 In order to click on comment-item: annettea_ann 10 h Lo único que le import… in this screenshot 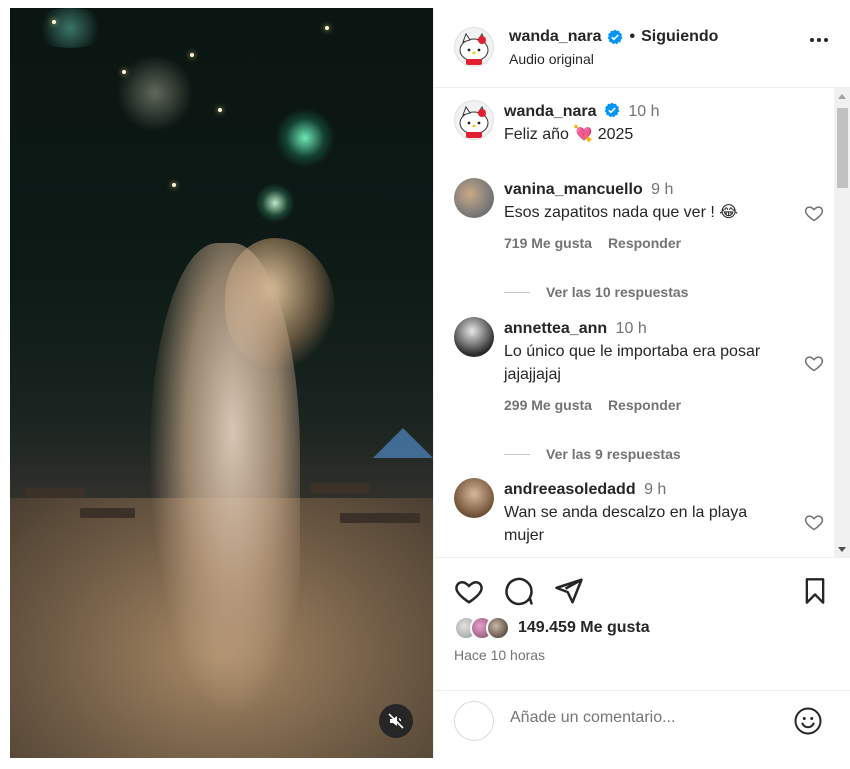, I will do `click(639, 367)`.